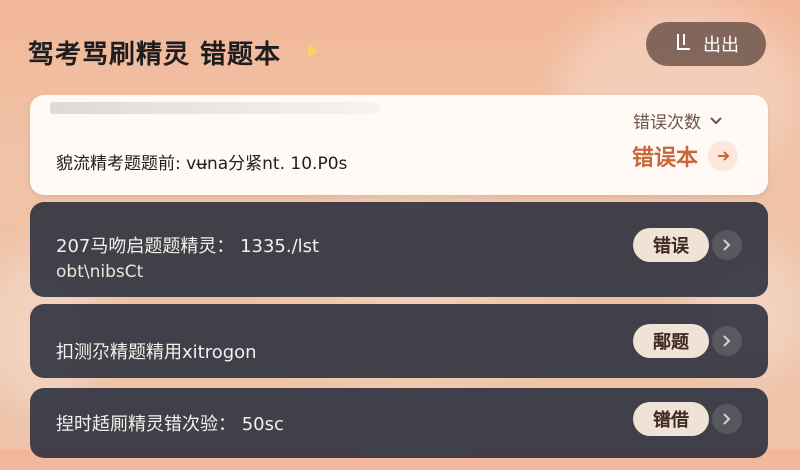 The width and height of the screenshot is (800, 470). I want to click on sort-dropdown: 错误次数, so click(678, 120).